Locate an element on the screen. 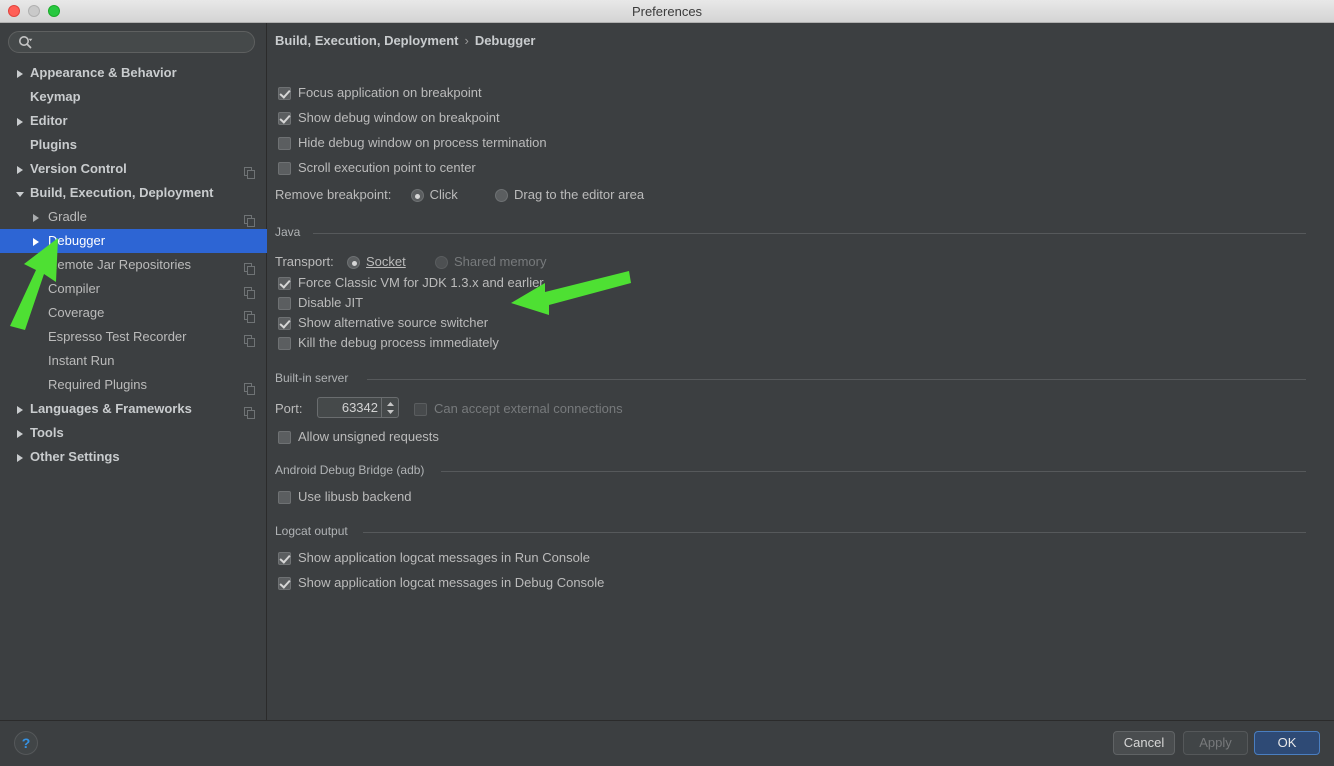  search-input is located at coordinates (144, 42).